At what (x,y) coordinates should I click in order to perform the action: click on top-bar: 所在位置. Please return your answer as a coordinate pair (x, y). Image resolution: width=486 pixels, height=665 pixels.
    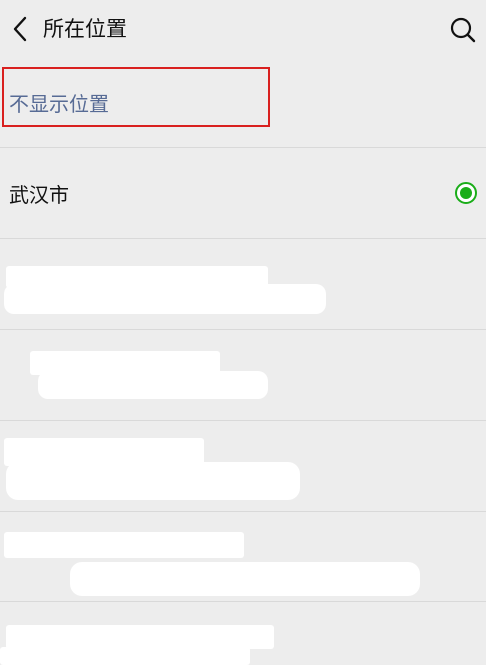
    Looking at the image, I should click on (243, 29).